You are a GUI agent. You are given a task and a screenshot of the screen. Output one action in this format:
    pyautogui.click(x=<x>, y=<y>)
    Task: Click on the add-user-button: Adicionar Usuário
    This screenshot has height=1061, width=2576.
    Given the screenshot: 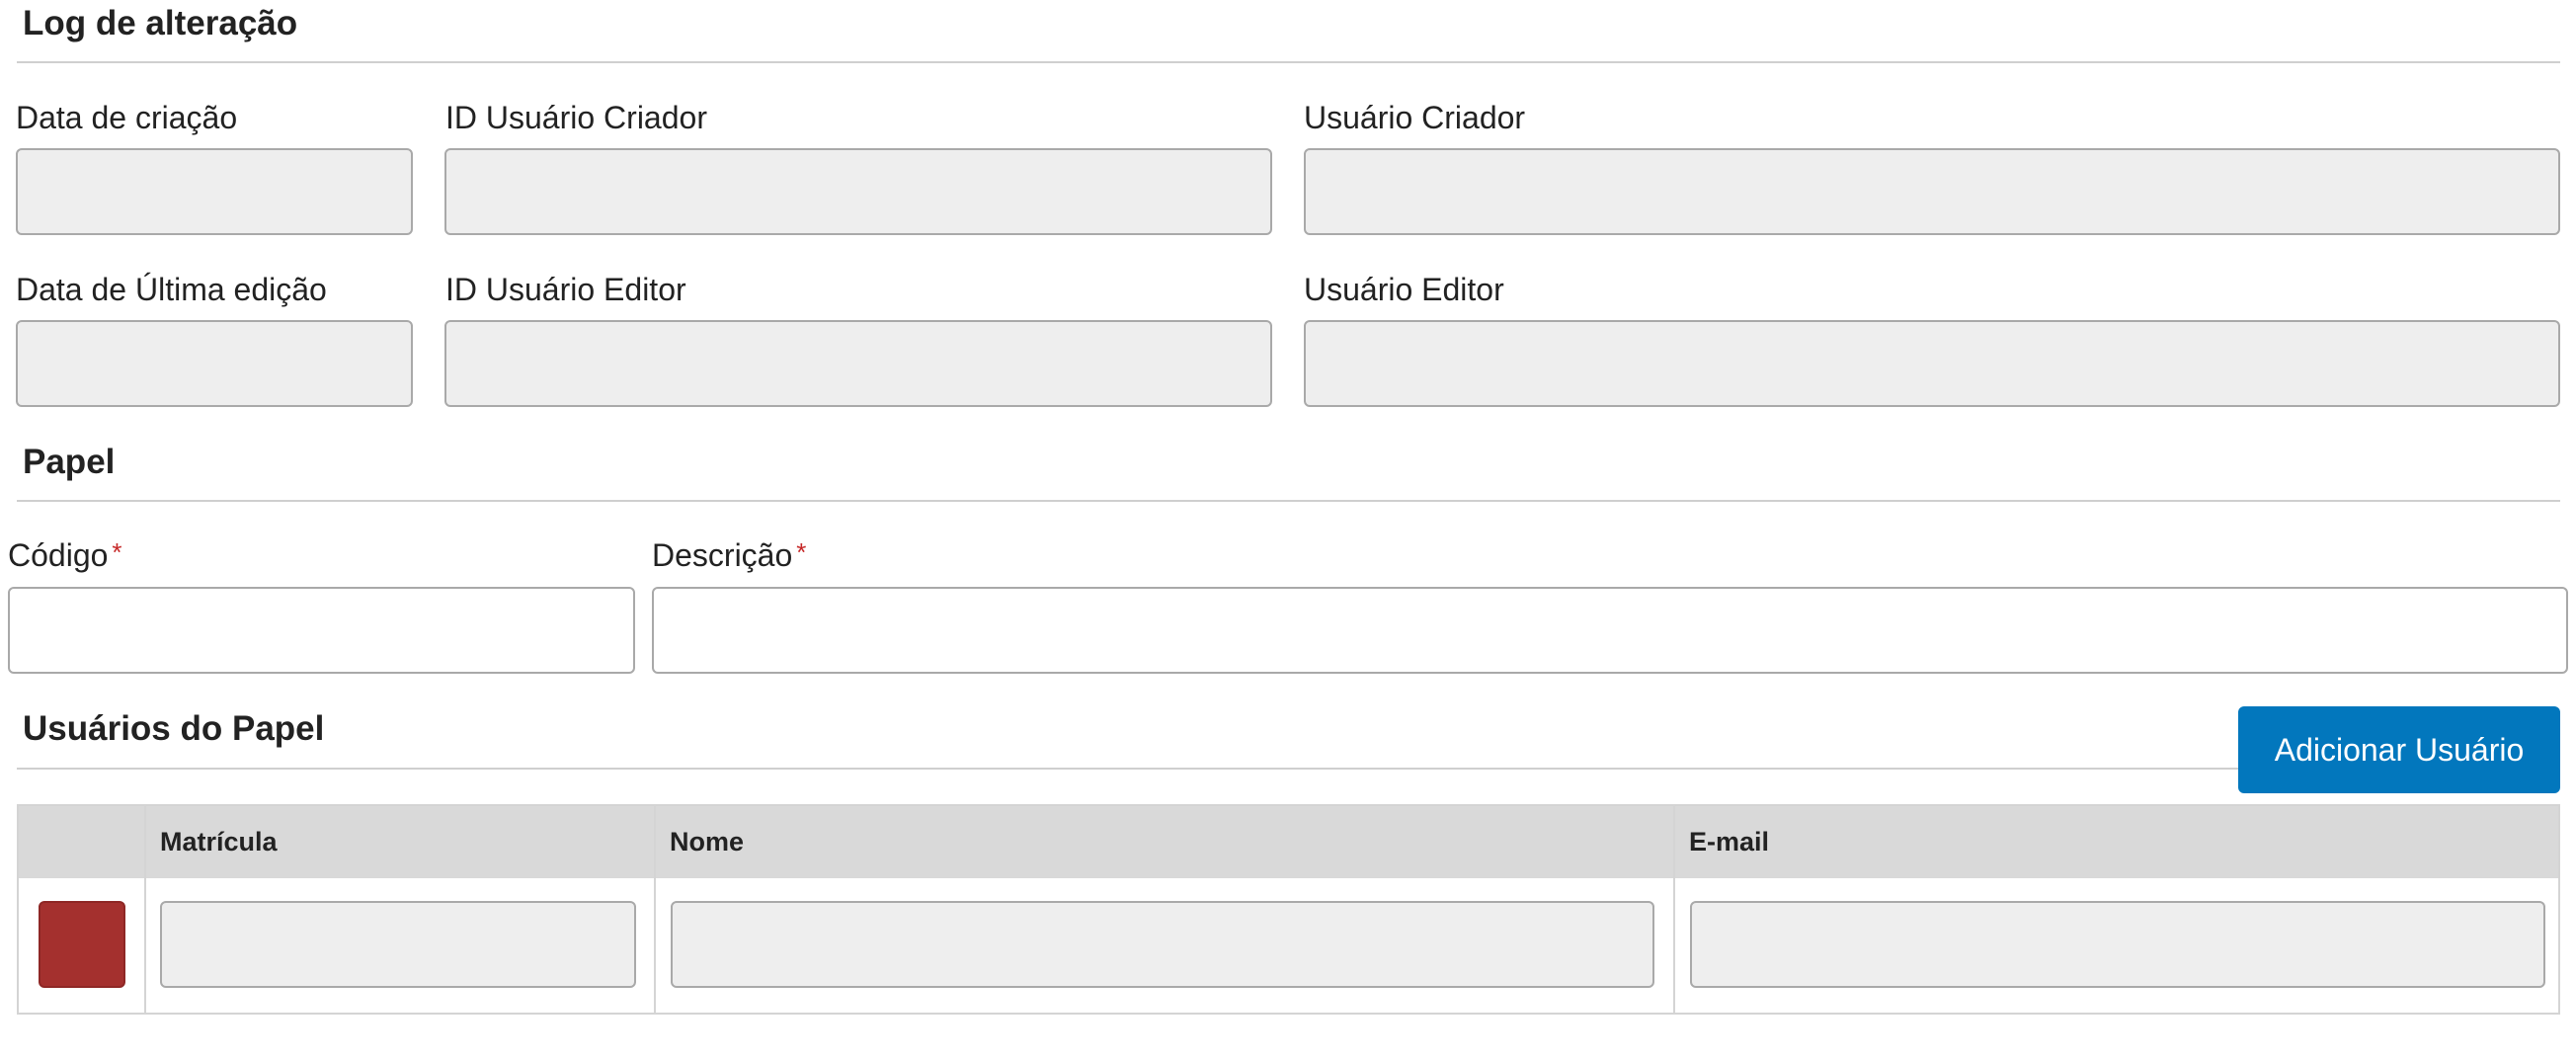 What is the action you would take?
    pyautogui.click(x=2399, y=749)
    